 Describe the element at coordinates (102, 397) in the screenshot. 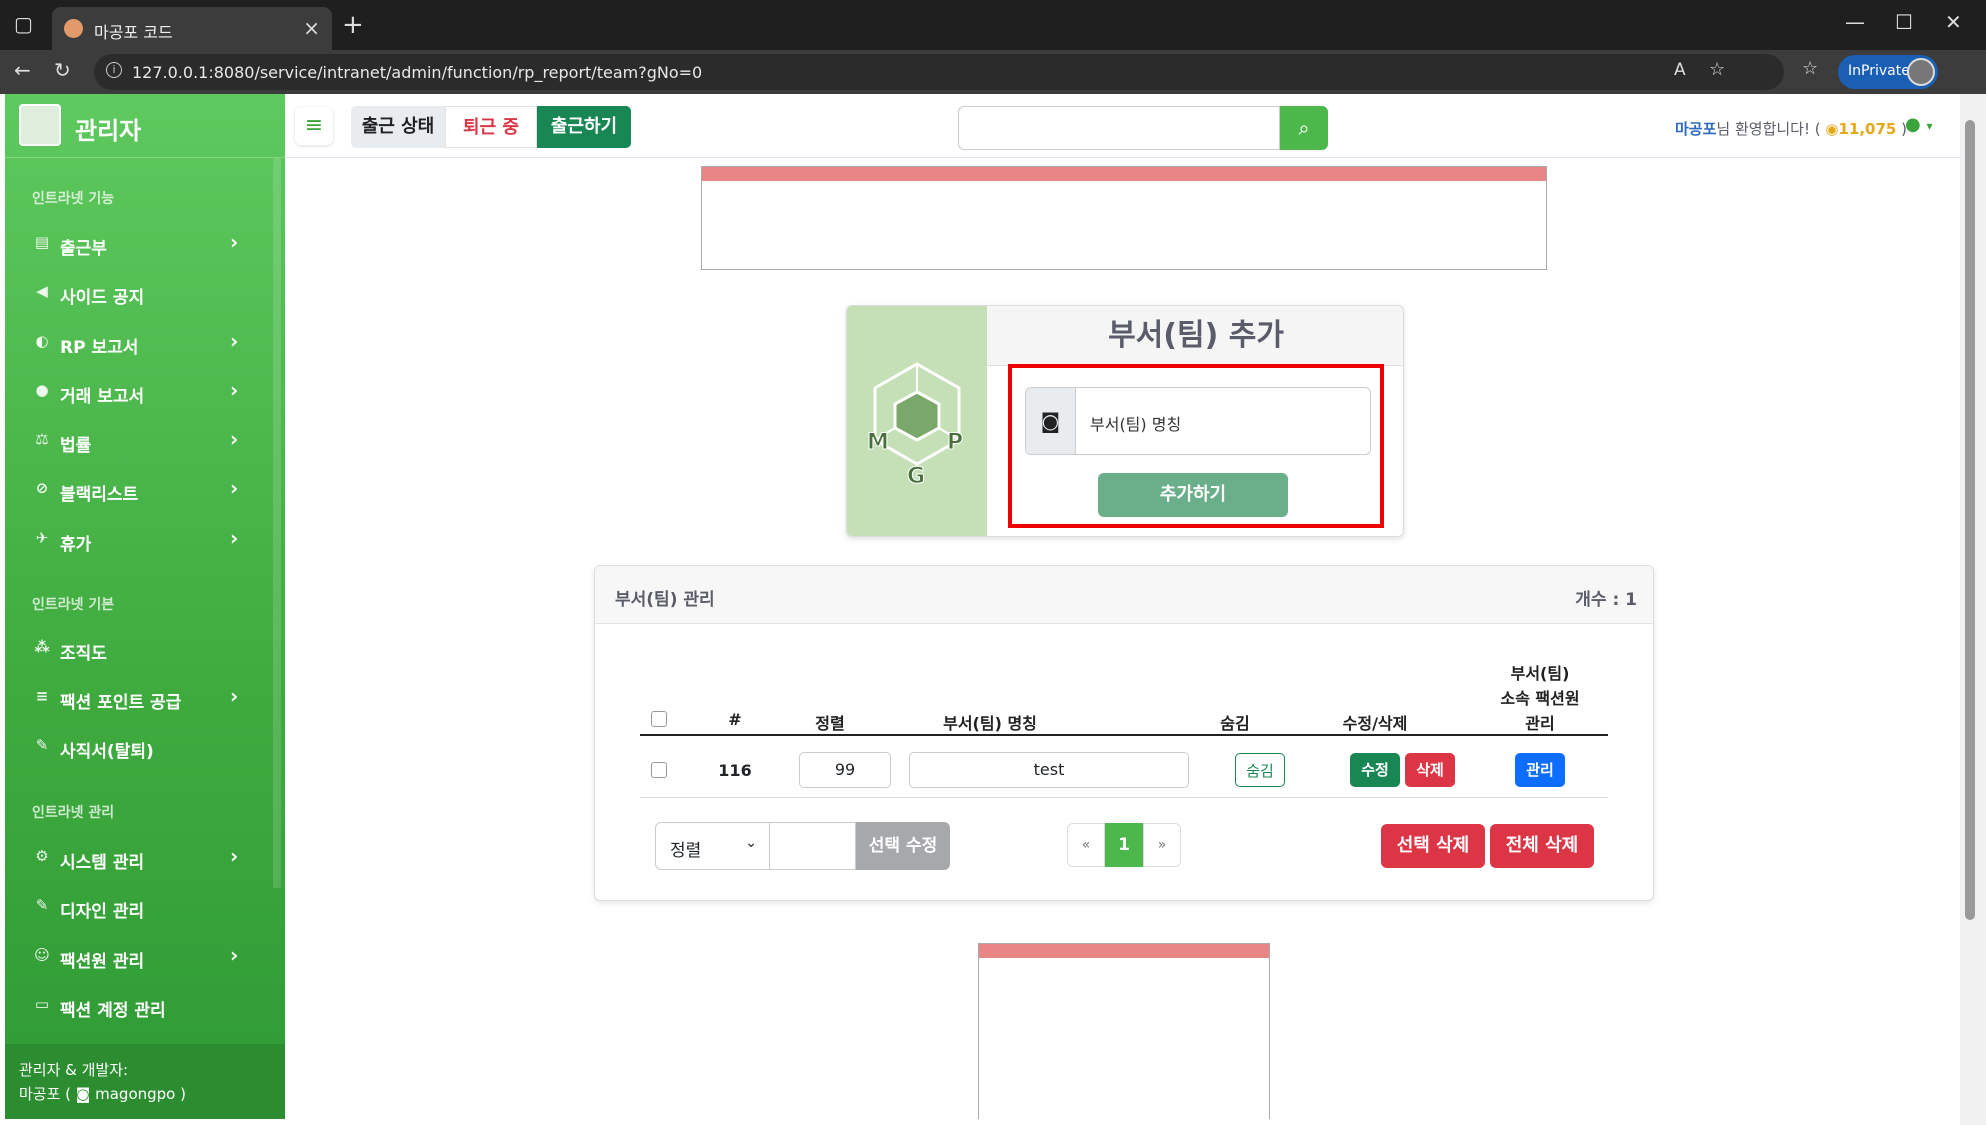

I see `sidebar-item-label: 거래 보고서` at that location.